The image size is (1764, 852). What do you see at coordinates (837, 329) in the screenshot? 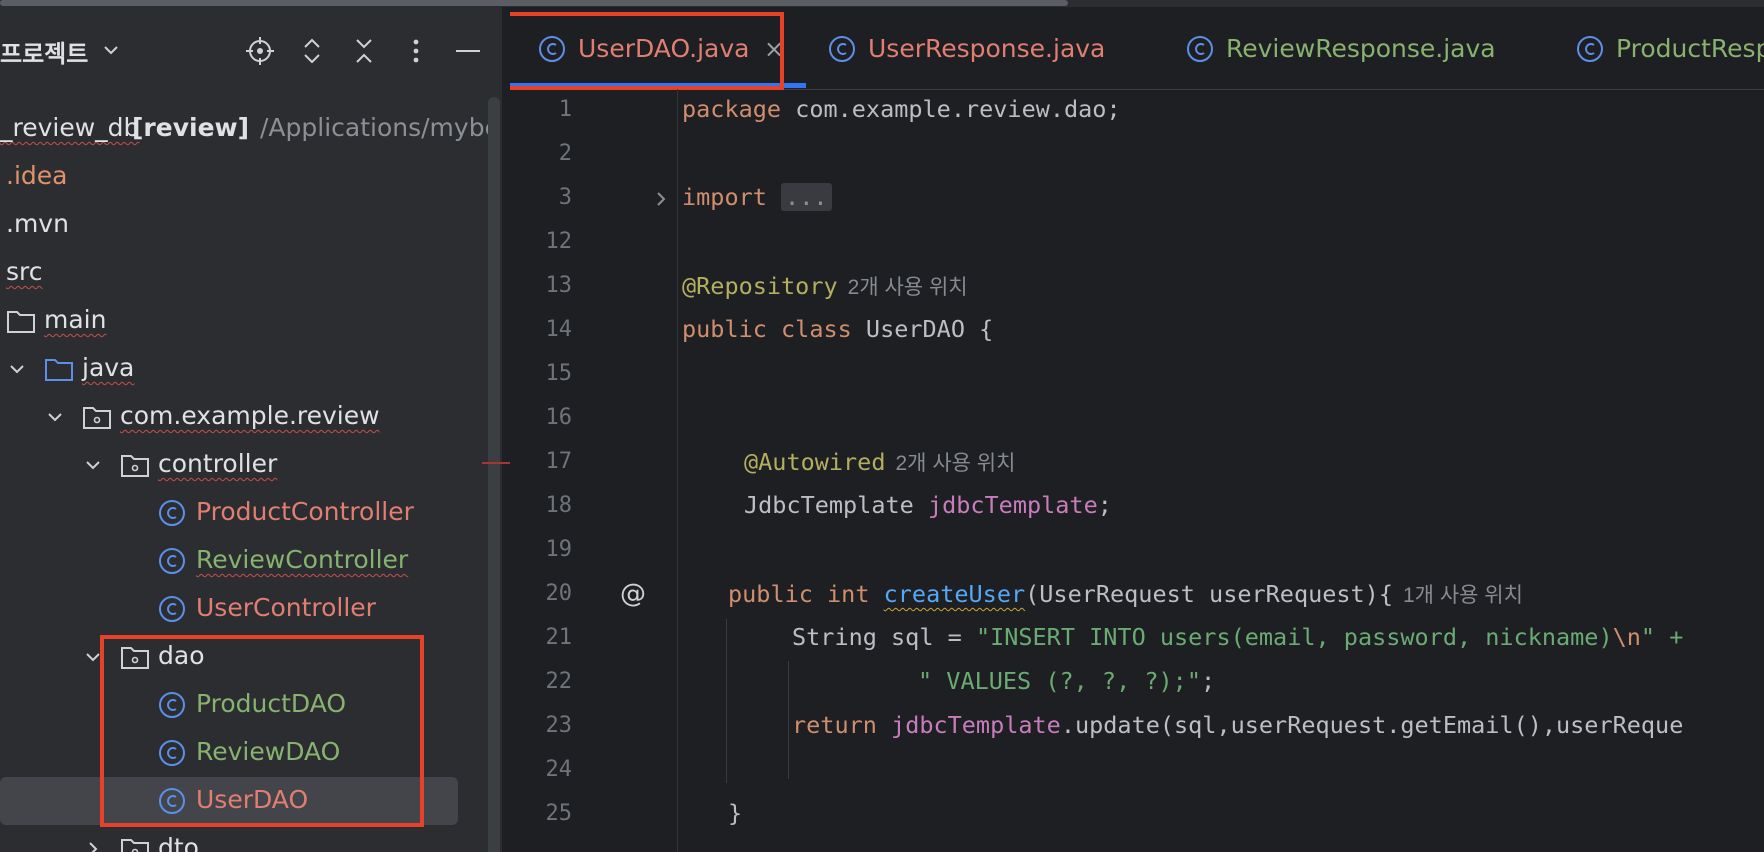
I see `code-line-14: public class UserDAO {` at bounding box center [837, 329].